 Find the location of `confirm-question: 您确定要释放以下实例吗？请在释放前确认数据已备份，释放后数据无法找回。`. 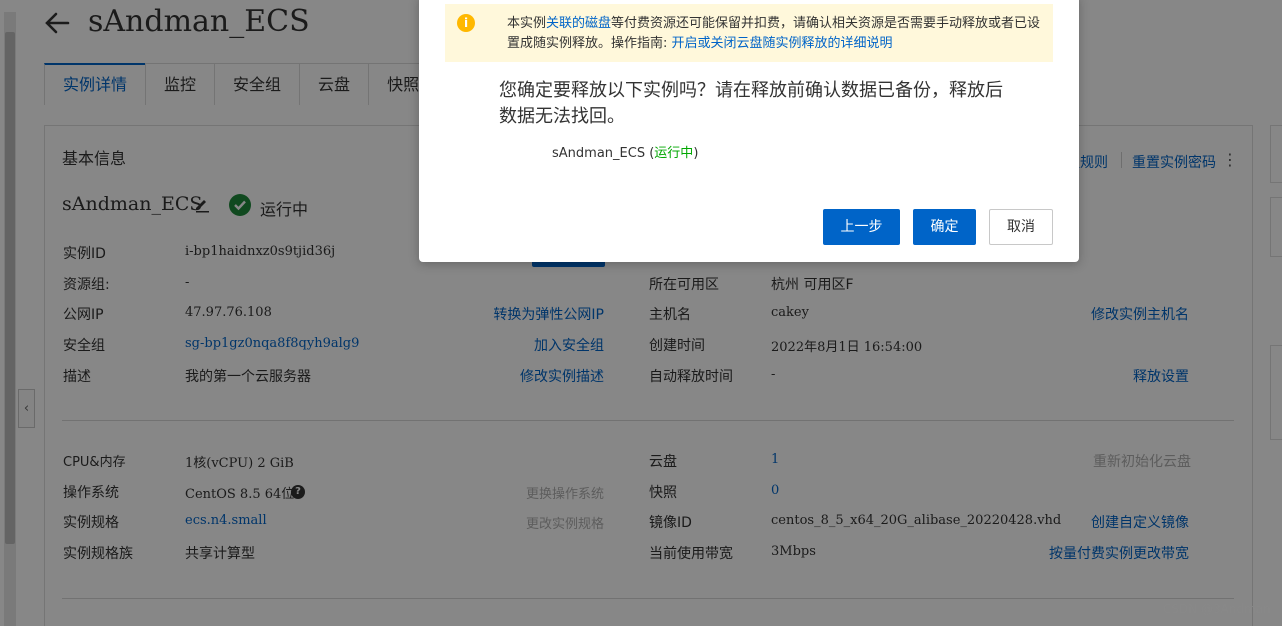

confirm-question: 您确定要释放以下实例吗？请在释放前确认数据已备份，释放后数据无法找回。 is located at coordinates (751, 103).